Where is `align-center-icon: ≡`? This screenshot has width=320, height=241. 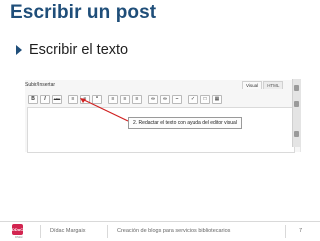
align-center-icon: ≡ is located at coordinates (125, 99).